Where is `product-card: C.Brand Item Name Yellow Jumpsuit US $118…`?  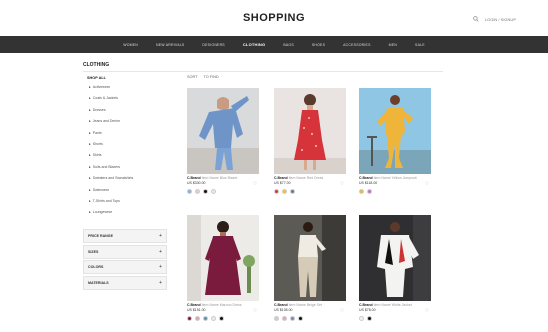
product-card: C.Brand Item Name Yellow Jumpsuit US $118… is located at coordinates (395, 141).